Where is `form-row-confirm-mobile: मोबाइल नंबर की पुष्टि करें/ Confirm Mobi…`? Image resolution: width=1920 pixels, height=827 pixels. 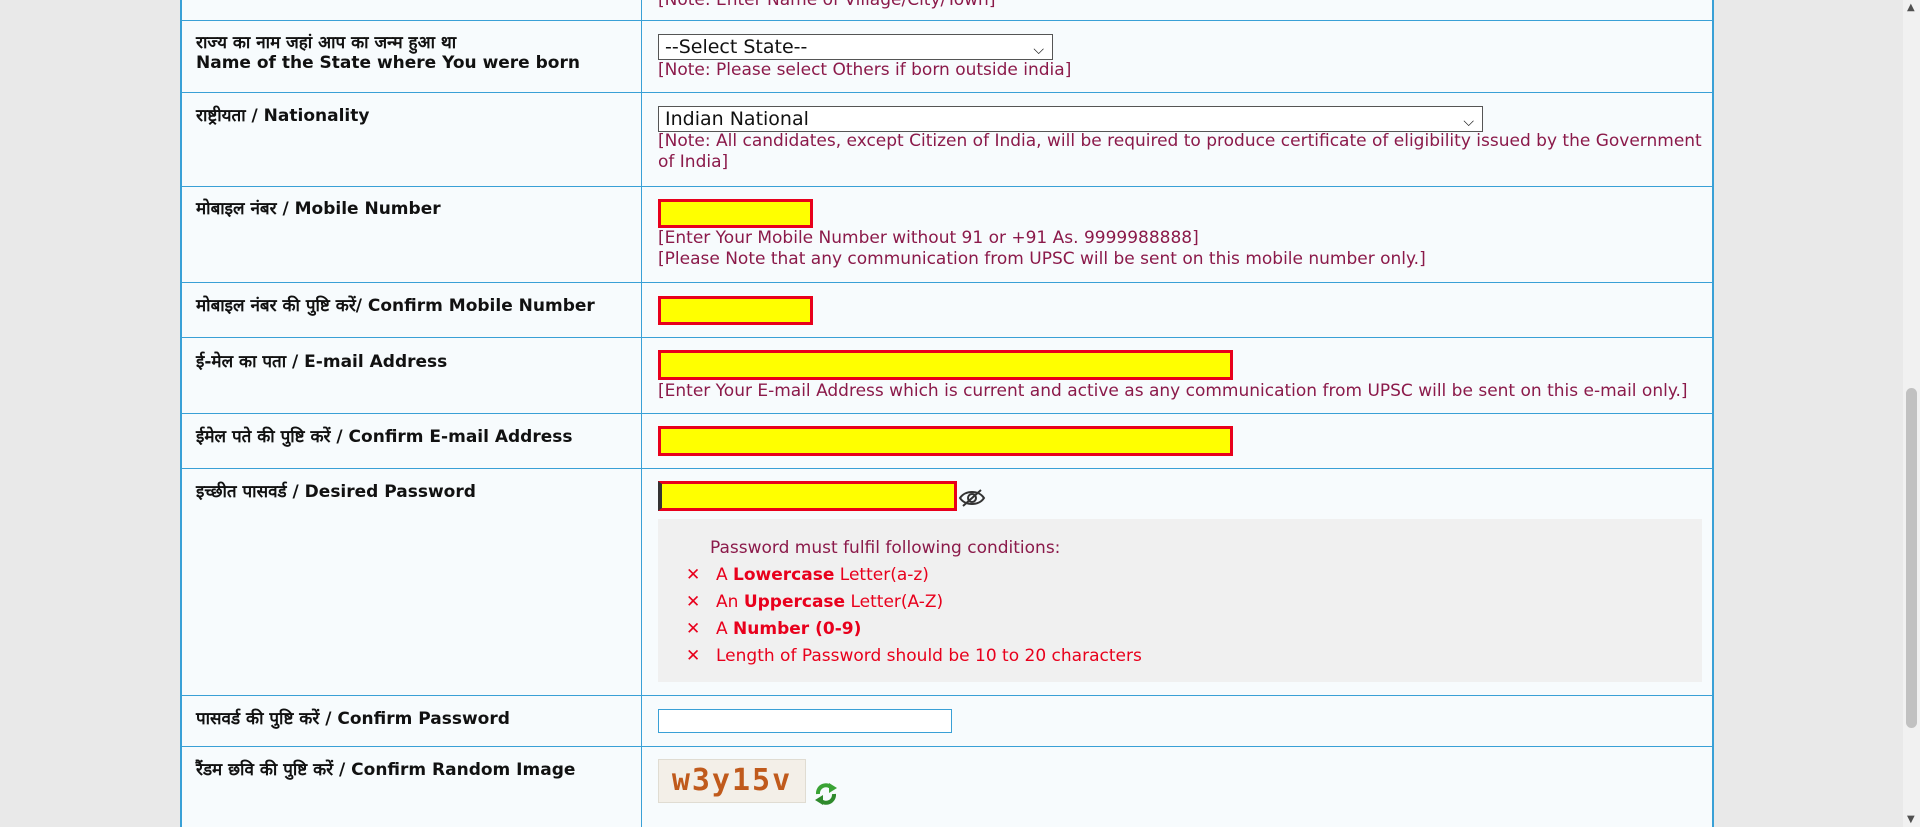 form-row-confirm-mobile: मोबाइल नंबर की पुष्टि करें/ Confirm Mobi… is located at coordinates (947, 310).